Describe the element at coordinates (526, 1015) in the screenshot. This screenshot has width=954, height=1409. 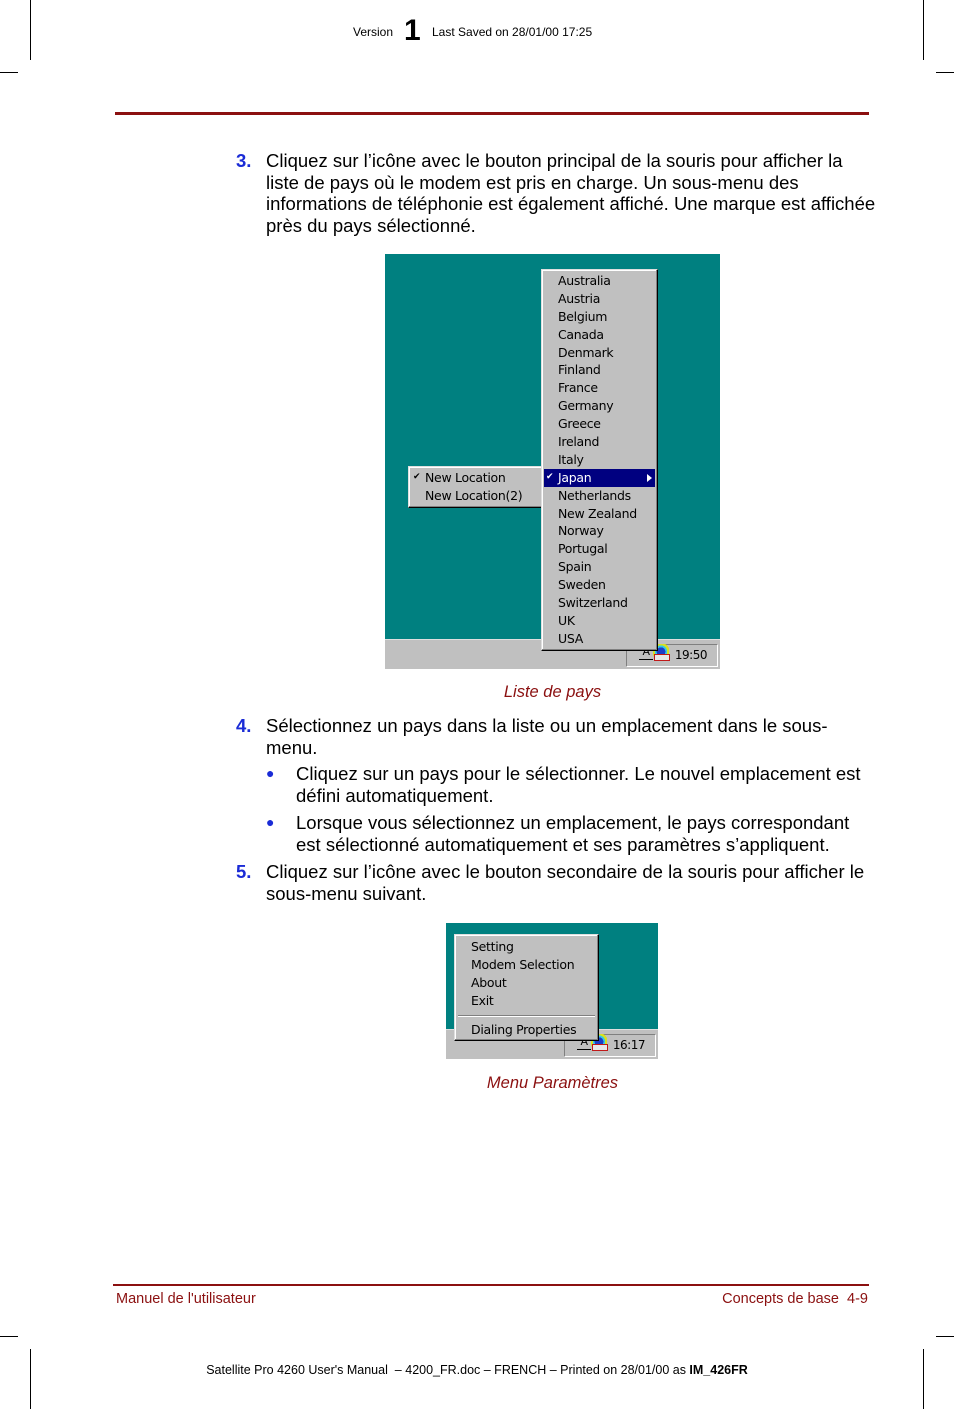
I see `menu-separator` at that location.